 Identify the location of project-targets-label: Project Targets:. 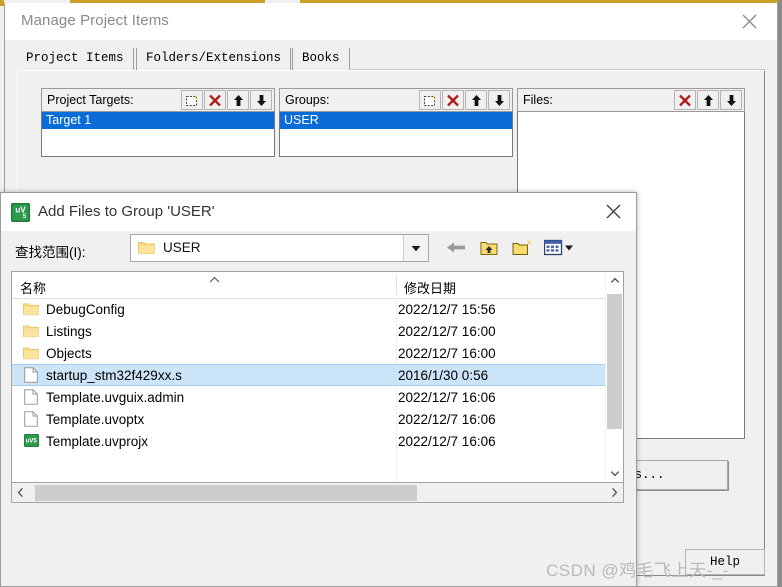
(90, 100).